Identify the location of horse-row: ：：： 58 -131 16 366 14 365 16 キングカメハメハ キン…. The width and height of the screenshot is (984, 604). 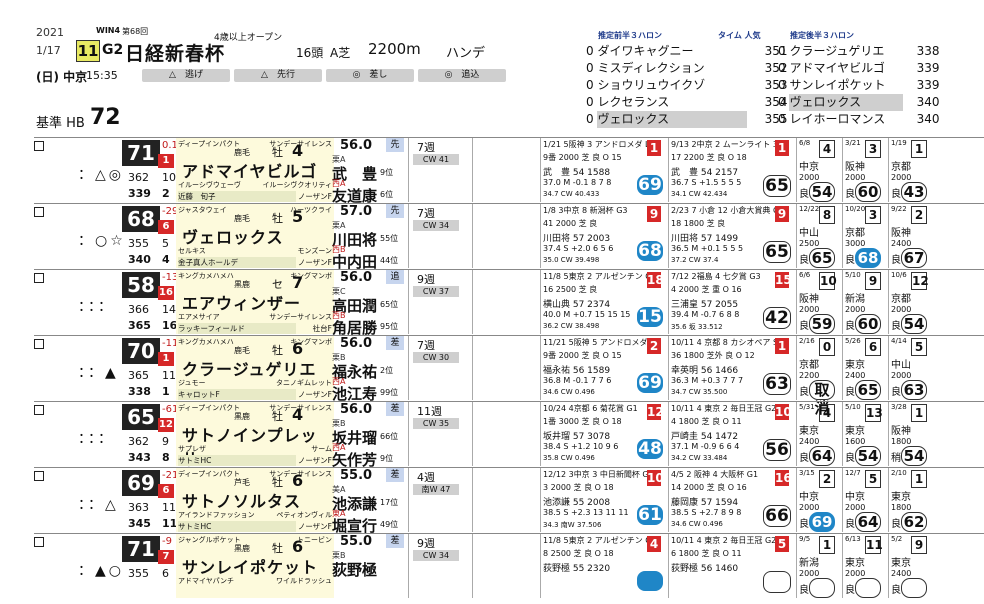
(509, 303).